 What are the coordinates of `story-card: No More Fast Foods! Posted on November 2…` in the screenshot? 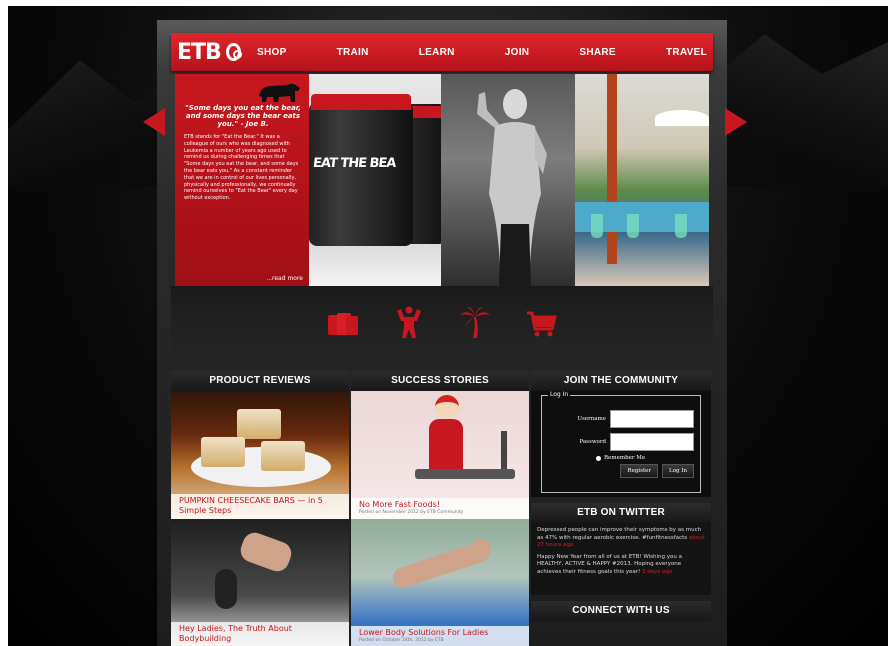 It's located at (440, 455).